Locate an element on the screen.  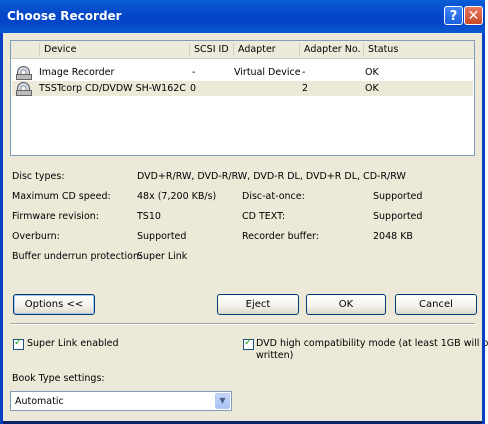
overburn-value: Supported is located at coordinates (162, 236).